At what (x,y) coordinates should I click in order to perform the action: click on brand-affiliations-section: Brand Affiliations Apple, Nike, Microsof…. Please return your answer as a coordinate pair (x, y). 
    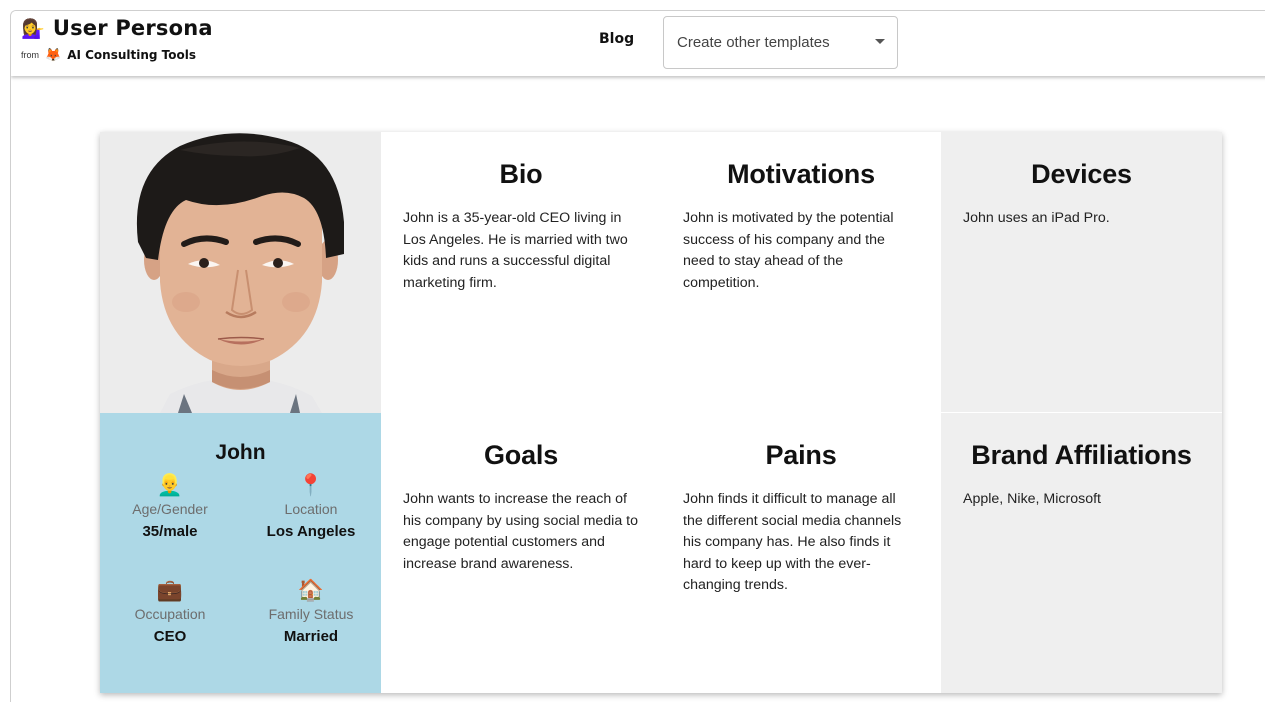
    Looking at the image, I should click on (1081, 553).